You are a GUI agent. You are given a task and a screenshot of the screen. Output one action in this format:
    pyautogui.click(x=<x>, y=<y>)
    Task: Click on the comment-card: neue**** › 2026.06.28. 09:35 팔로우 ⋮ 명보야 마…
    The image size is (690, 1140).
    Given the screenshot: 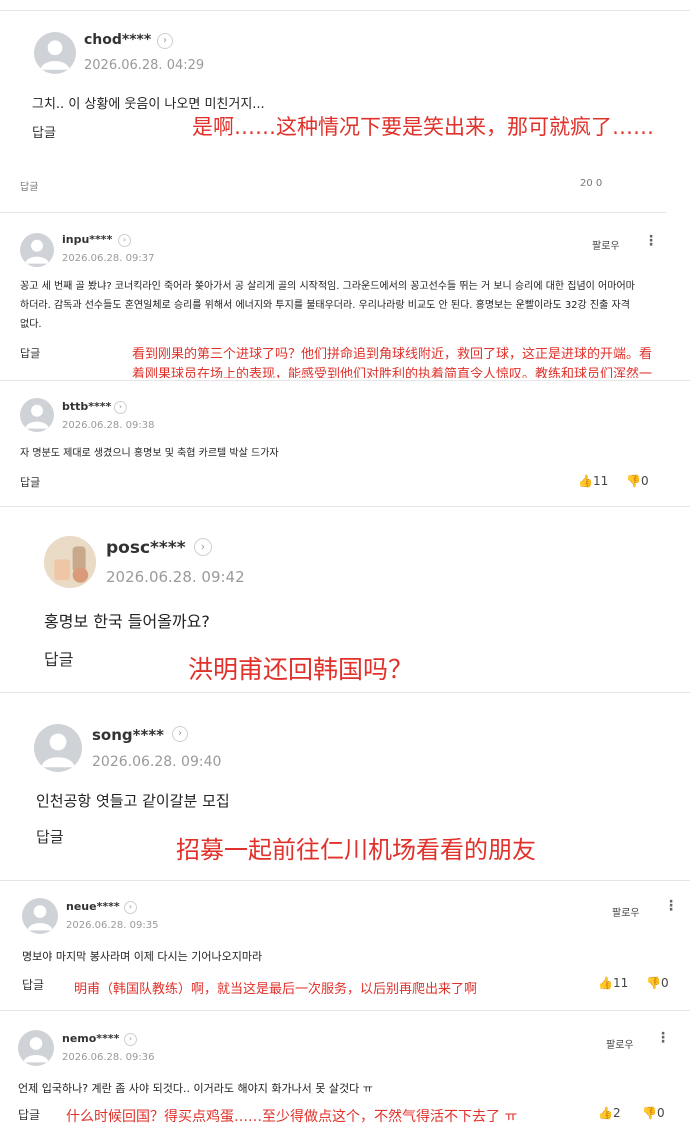 What is the action you would take?
    pyautogui.click(x=345, y=945)
    